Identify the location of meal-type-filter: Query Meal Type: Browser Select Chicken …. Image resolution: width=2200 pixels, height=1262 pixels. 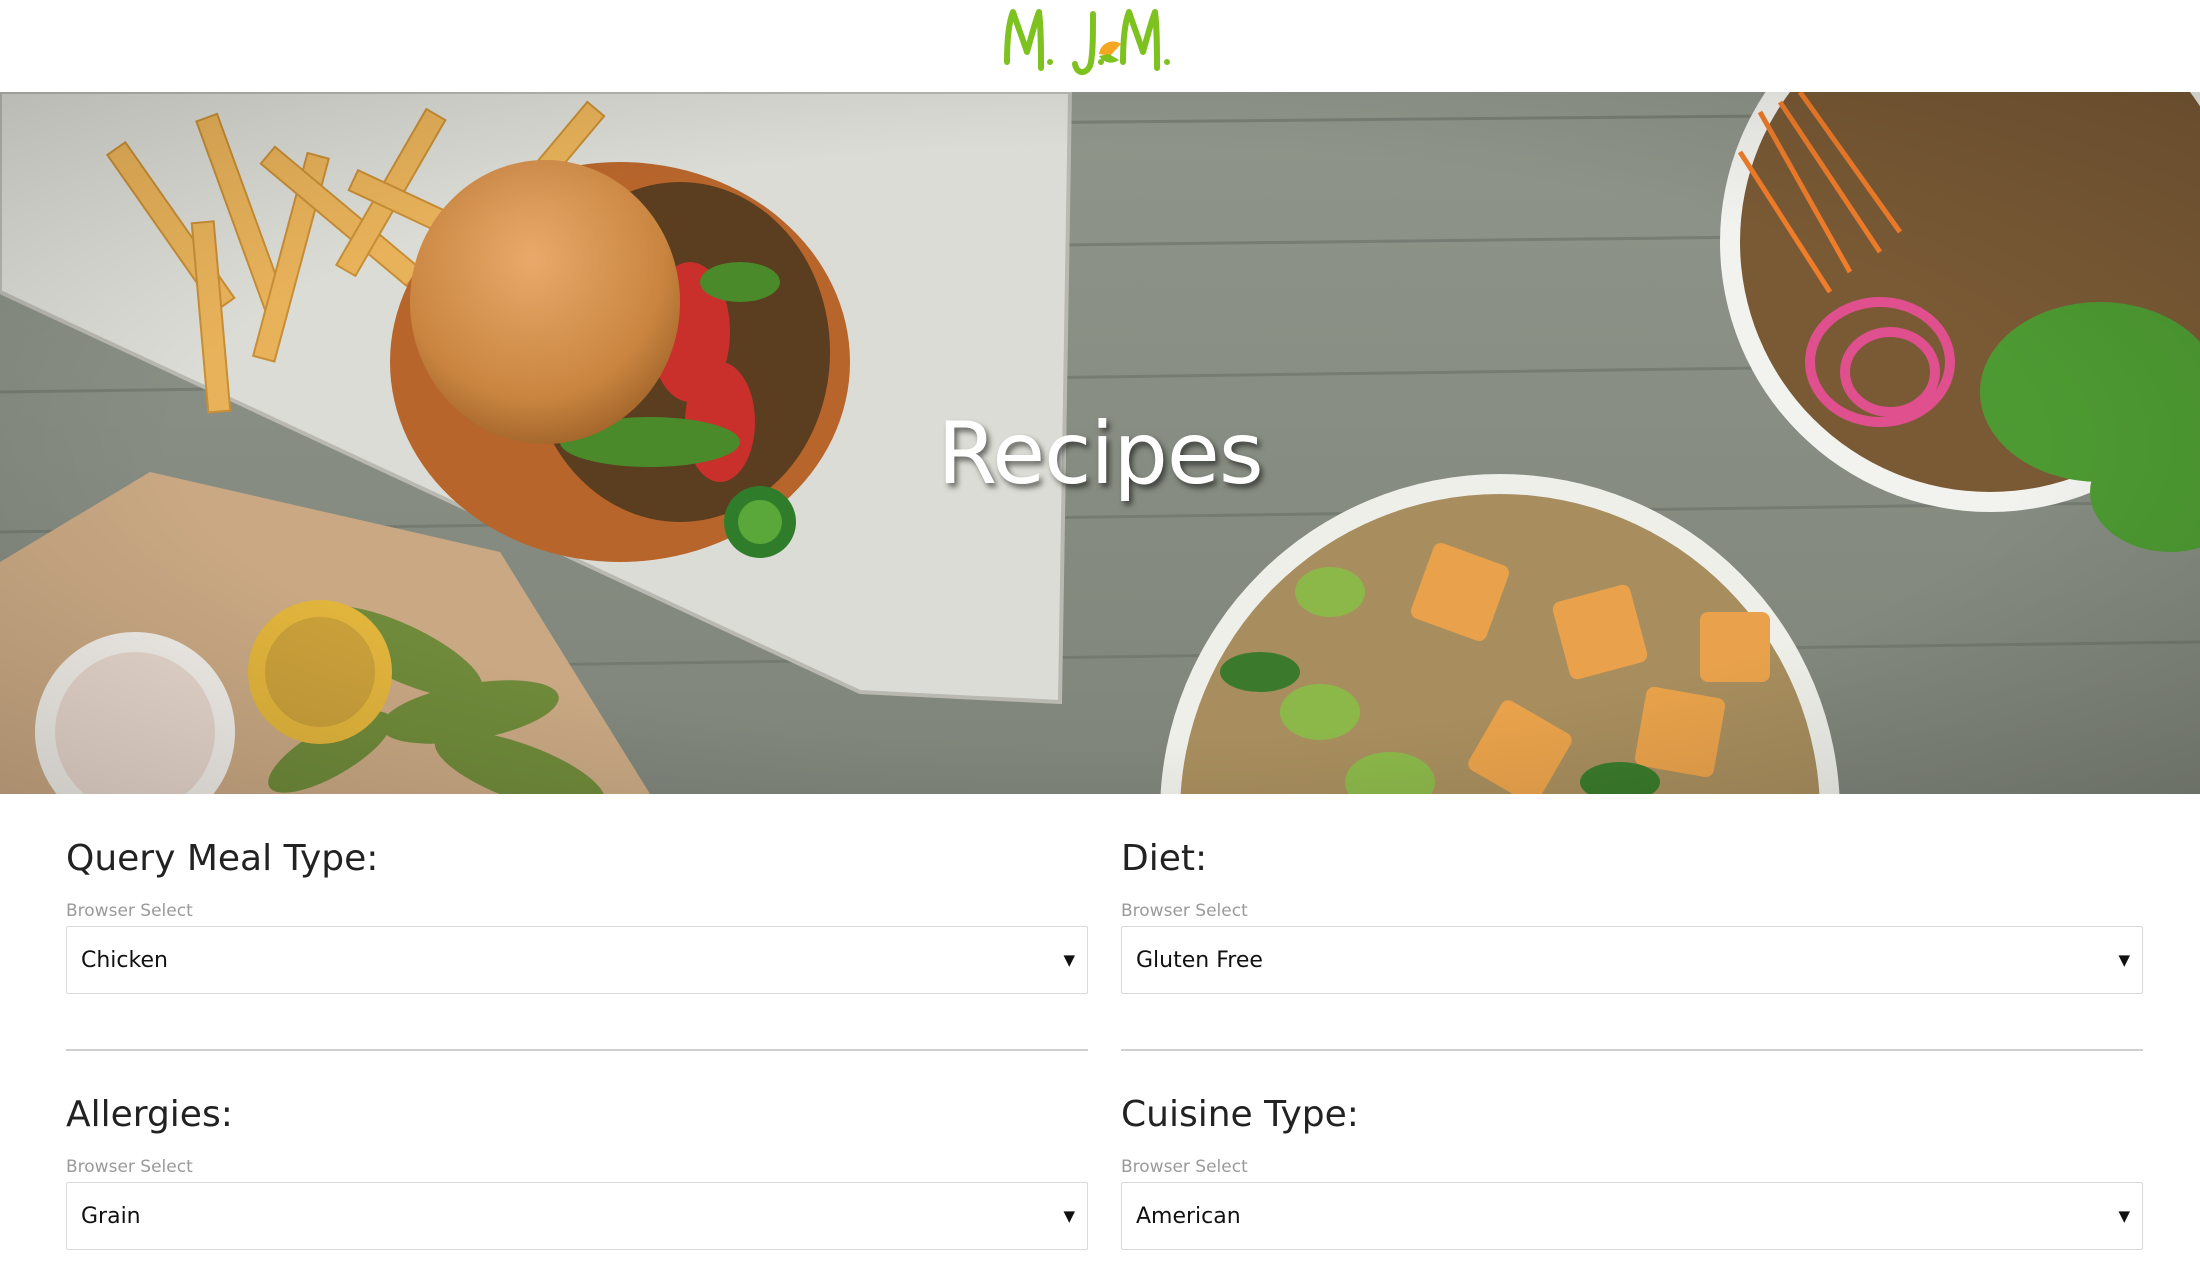
(577, 914).